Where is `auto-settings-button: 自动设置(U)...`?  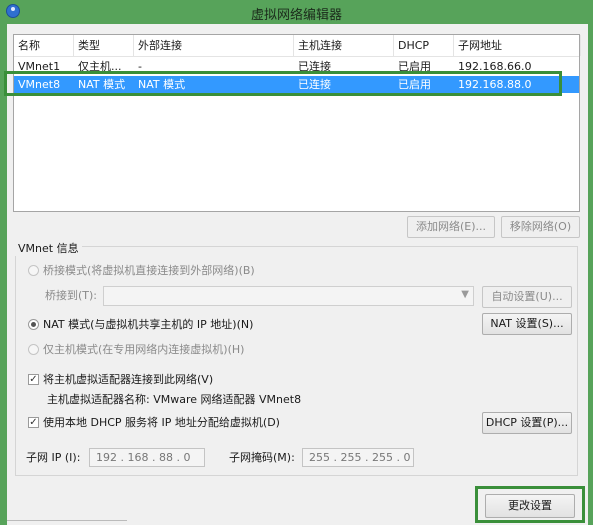
auto-settings-button: 自动设置(U)... is located at coordinates (527, 297).